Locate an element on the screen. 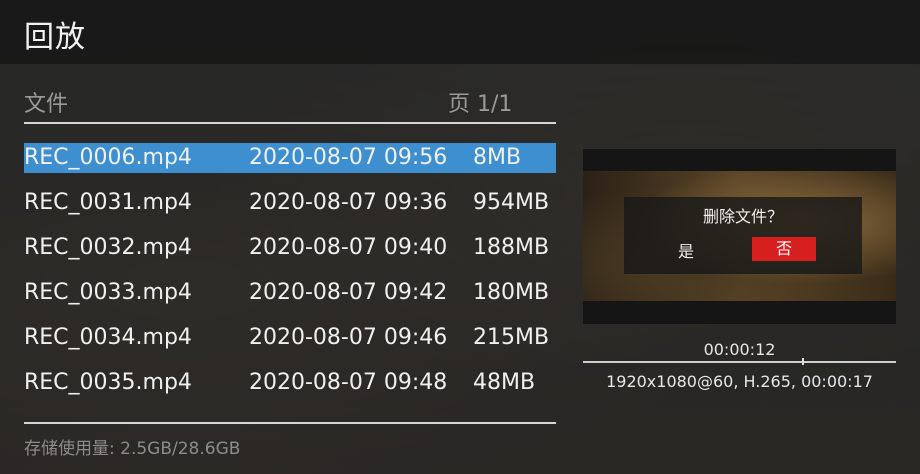  file-row: REC_0032.mp4 2020-08-07 09:40 188MB is located at coordinates (290, 252).